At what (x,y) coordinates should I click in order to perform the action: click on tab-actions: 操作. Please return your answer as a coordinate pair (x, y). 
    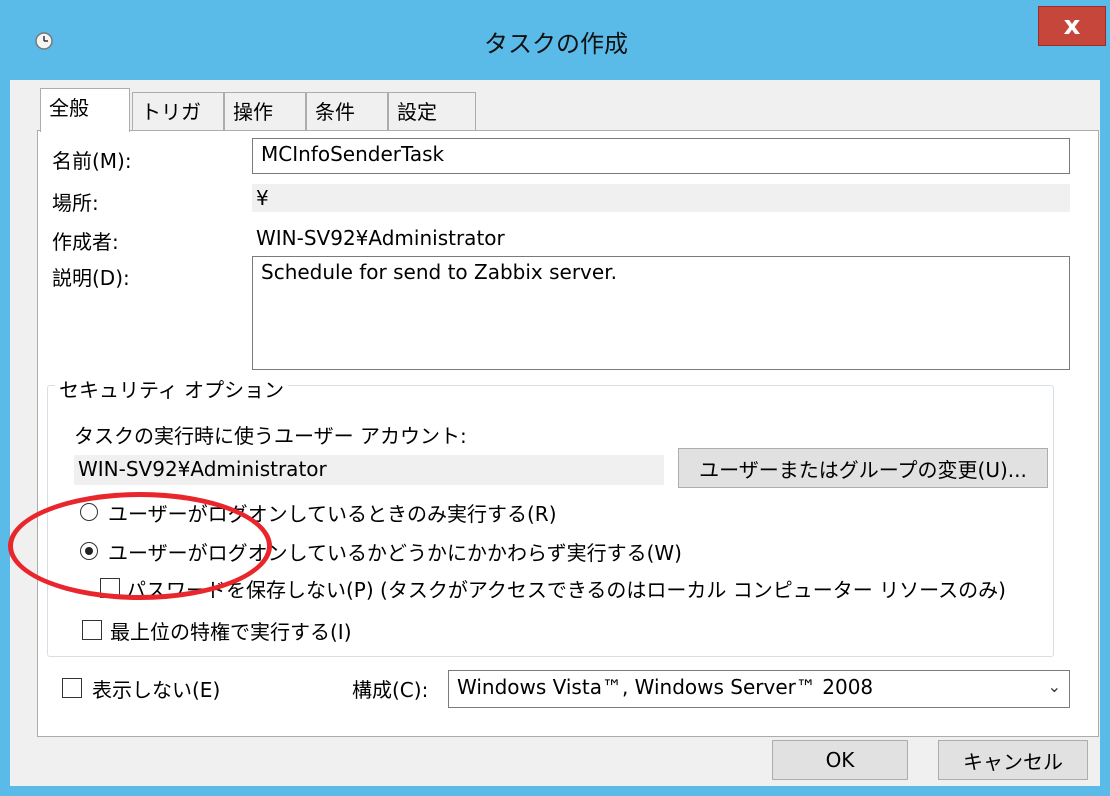
    Looking at the image, I should click on (265, 111).